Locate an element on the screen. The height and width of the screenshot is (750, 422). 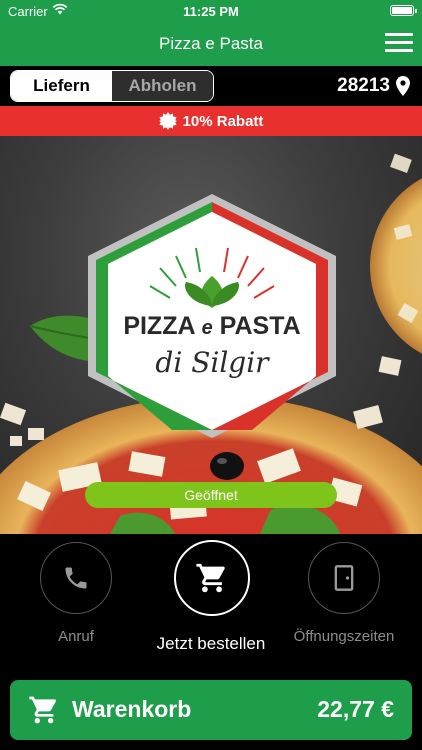
zip-code: 28213 is located at coordinates (363, 86).